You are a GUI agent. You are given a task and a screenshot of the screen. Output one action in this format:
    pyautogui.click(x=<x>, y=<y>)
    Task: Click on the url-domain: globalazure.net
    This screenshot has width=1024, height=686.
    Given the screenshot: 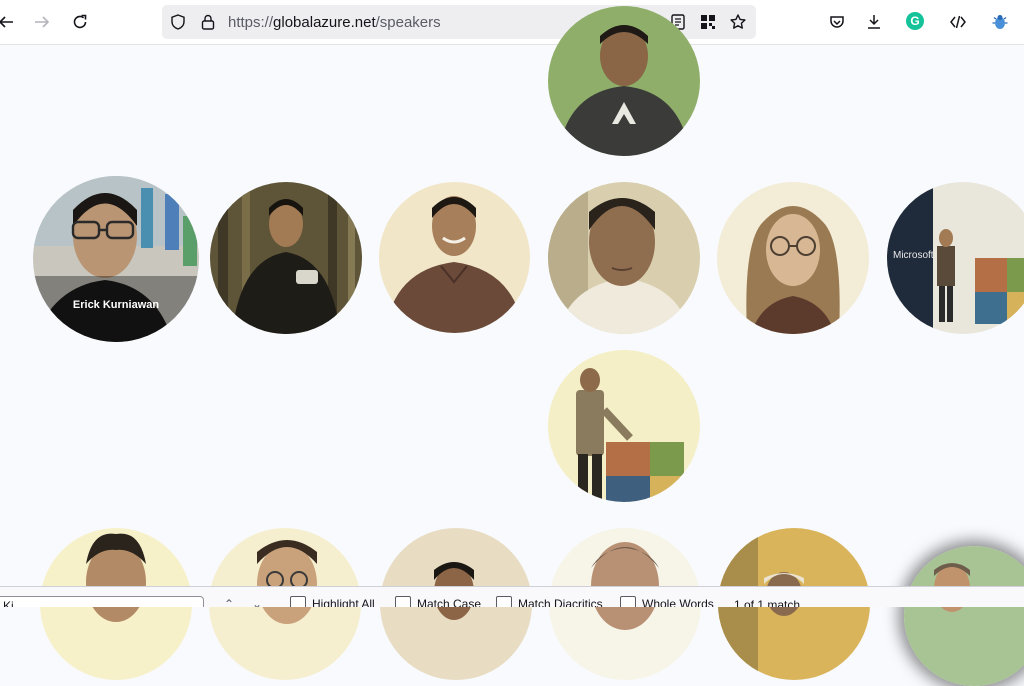 What is the action you would take?
    pyautogui.click(x=324, y=22)
    